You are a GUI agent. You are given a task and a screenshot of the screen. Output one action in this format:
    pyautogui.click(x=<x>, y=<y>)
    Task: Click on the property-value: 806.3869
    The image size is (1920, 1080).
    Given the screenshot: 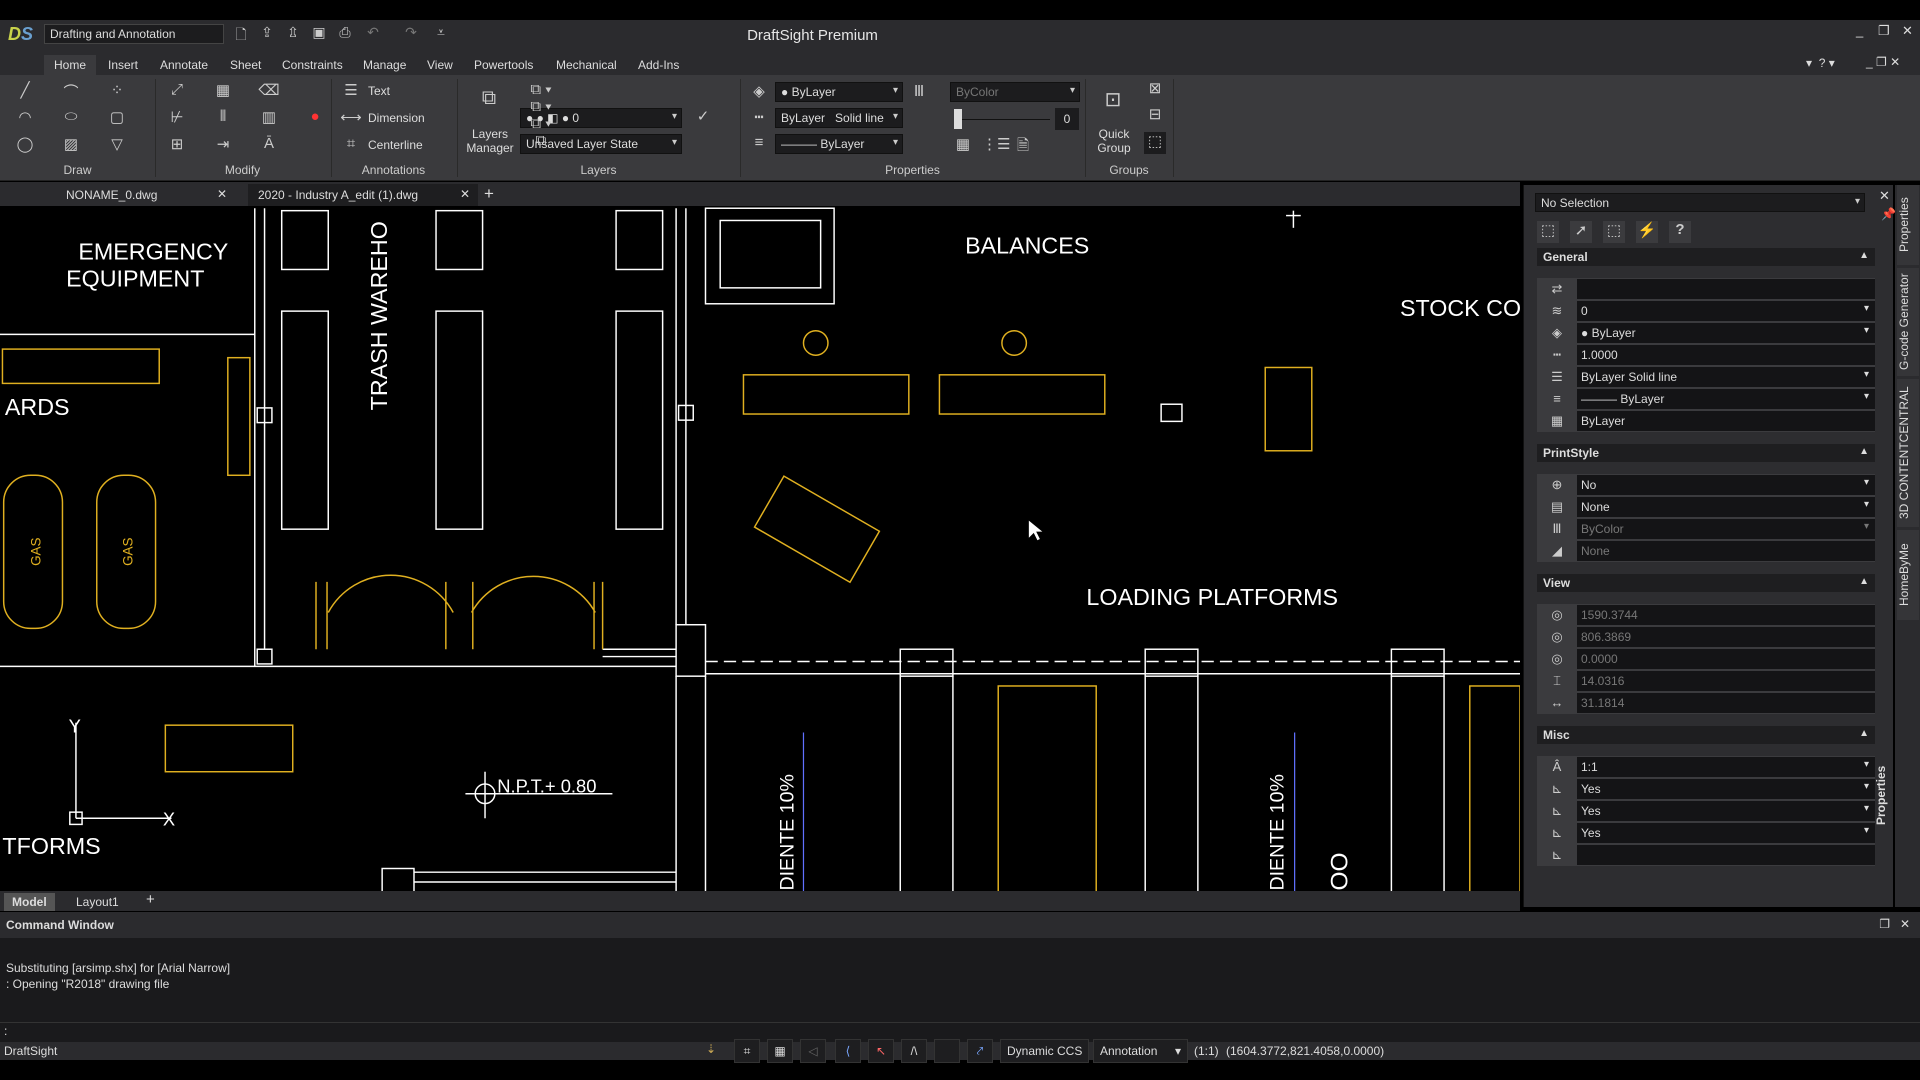 What is the action you would take?
    pyautogui.click(x=1726, y=637)
    